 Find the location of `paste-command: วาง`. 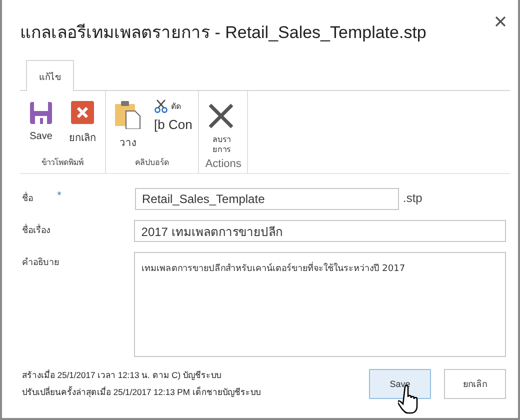

paste-command: วาง is located at coordinates (128, 126).